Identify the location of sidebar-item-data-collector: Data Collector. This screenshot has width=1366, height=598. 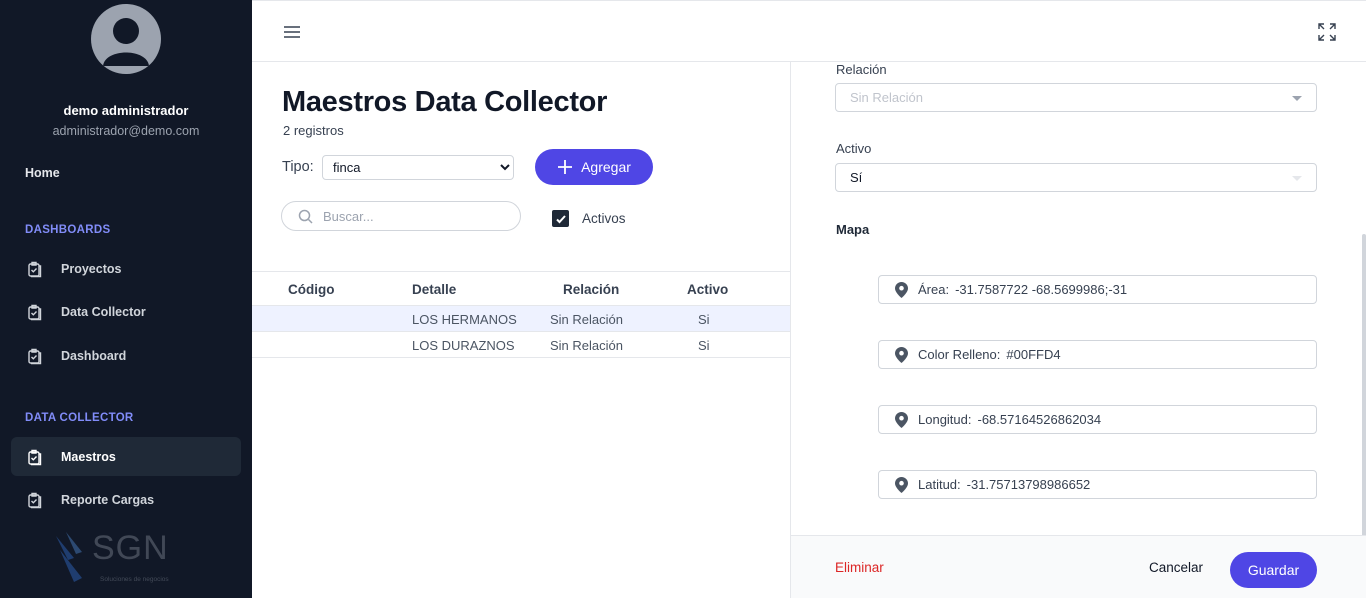
(126, 311).